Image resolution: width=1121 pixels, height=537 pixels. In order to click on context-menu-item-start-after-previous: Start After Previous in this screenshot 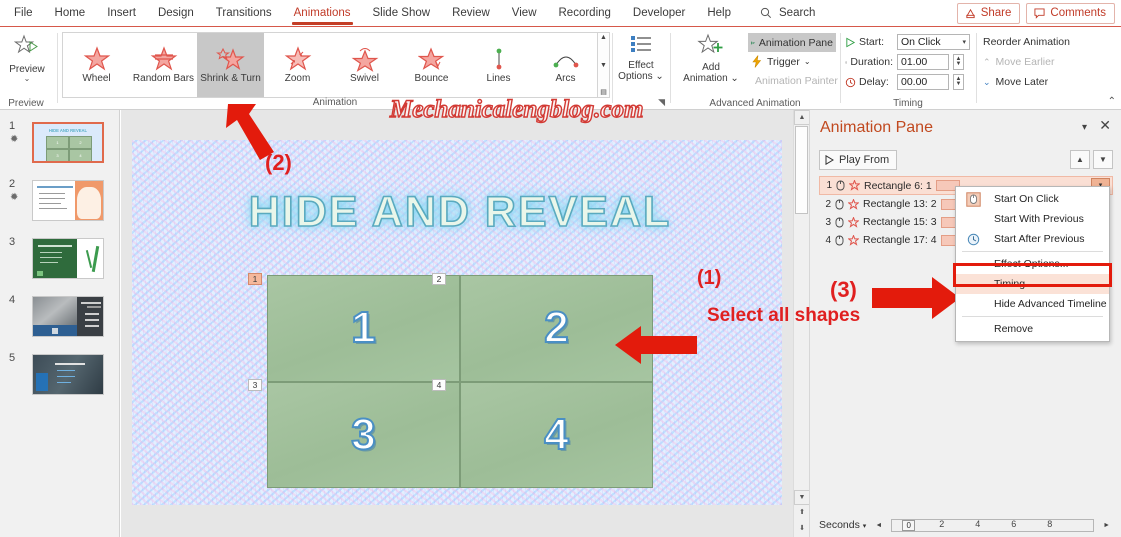, I will do `click(1032, 239)`.